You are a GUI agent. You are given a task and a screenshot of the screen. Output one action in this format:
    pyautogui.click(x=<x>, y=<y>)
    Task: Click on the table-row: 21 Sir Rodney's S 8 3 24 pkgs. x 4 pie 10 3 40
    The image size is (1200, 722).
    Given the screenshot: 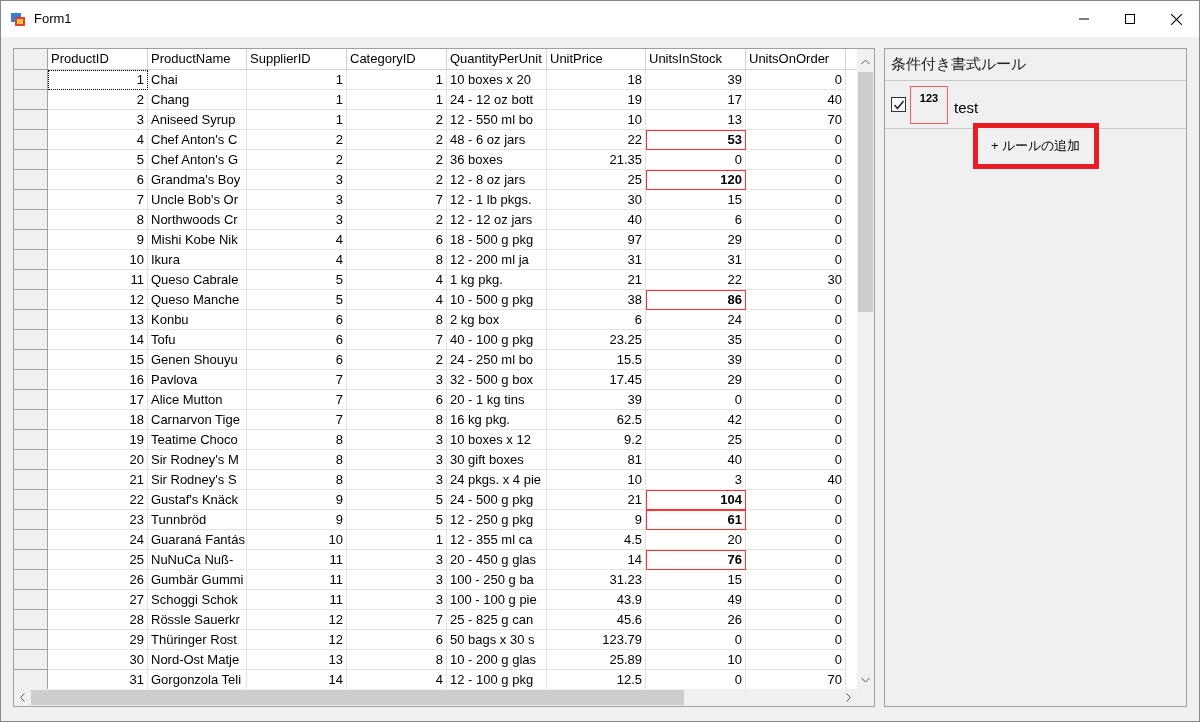 What is the action you would take?
    pyautogui.click(x=435, y=480)
    